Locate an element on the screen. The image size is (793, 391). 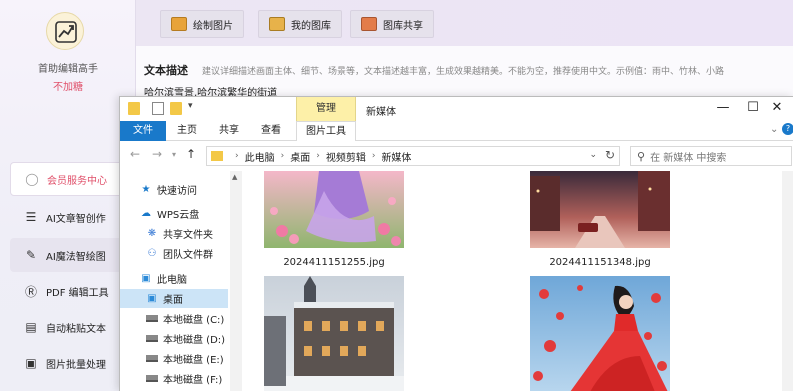
sidebar-item-ai-draw: ✎ AI魔法智绘图 is located at coordinates (70, 255).